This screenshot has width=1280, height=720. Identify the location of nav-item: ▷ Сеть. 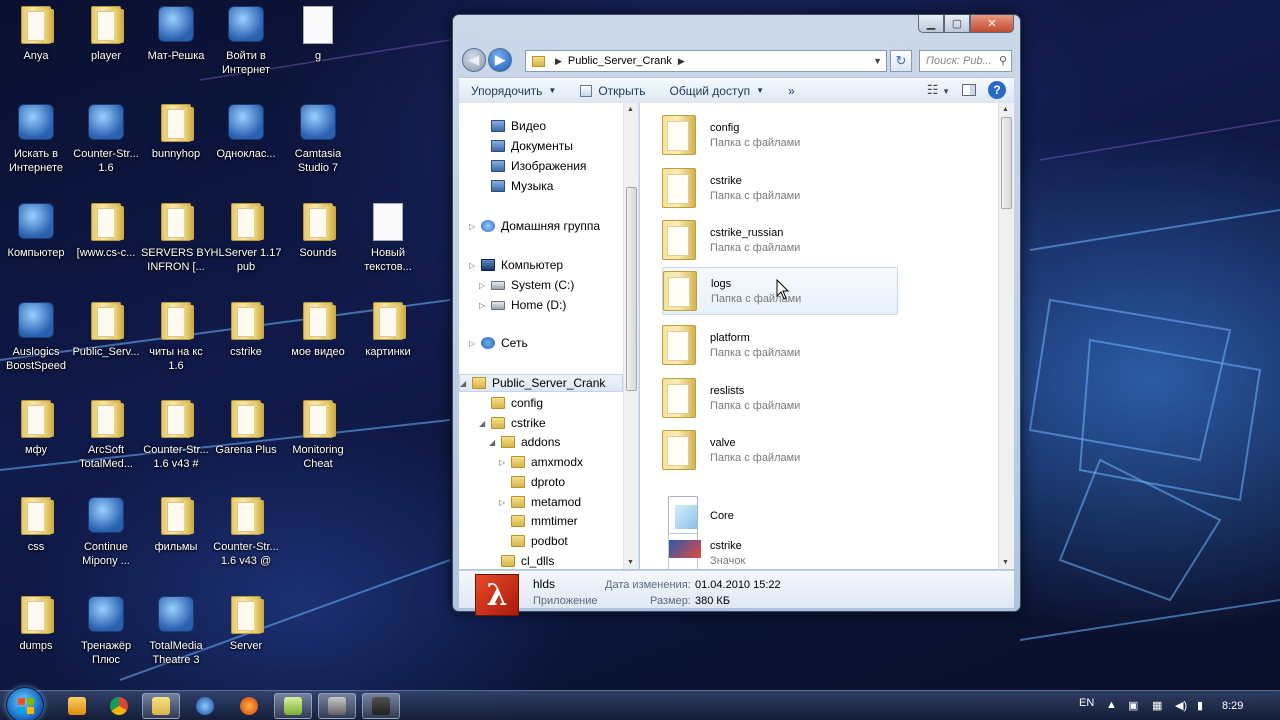
(498, 343).